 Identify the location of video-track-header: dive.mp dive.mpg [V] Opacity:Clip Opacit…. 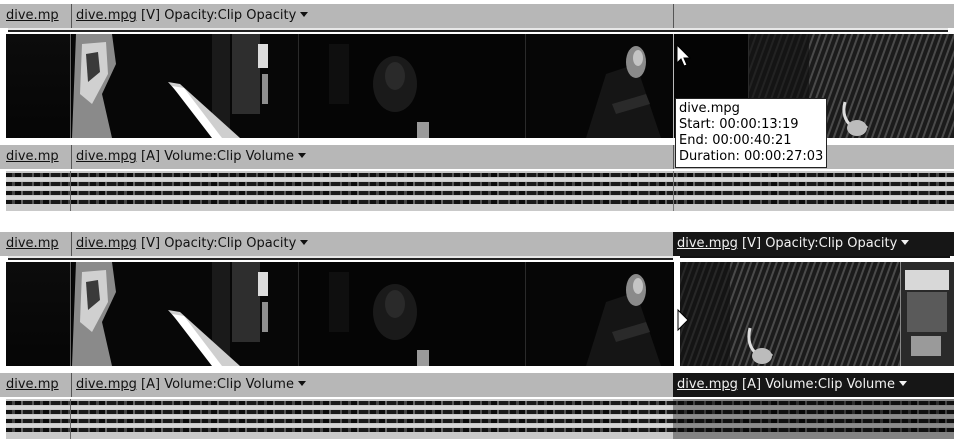
(477, 16).